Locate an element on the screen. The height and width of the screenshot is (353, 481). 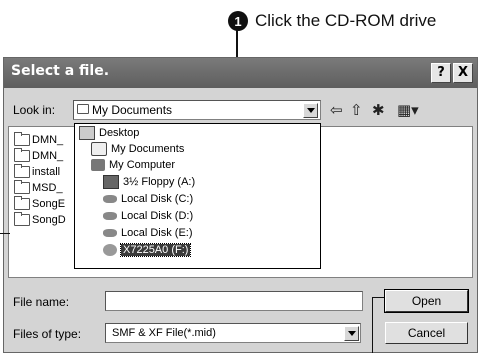
cancel-button: Cancel is located at coordinates (426, 333).